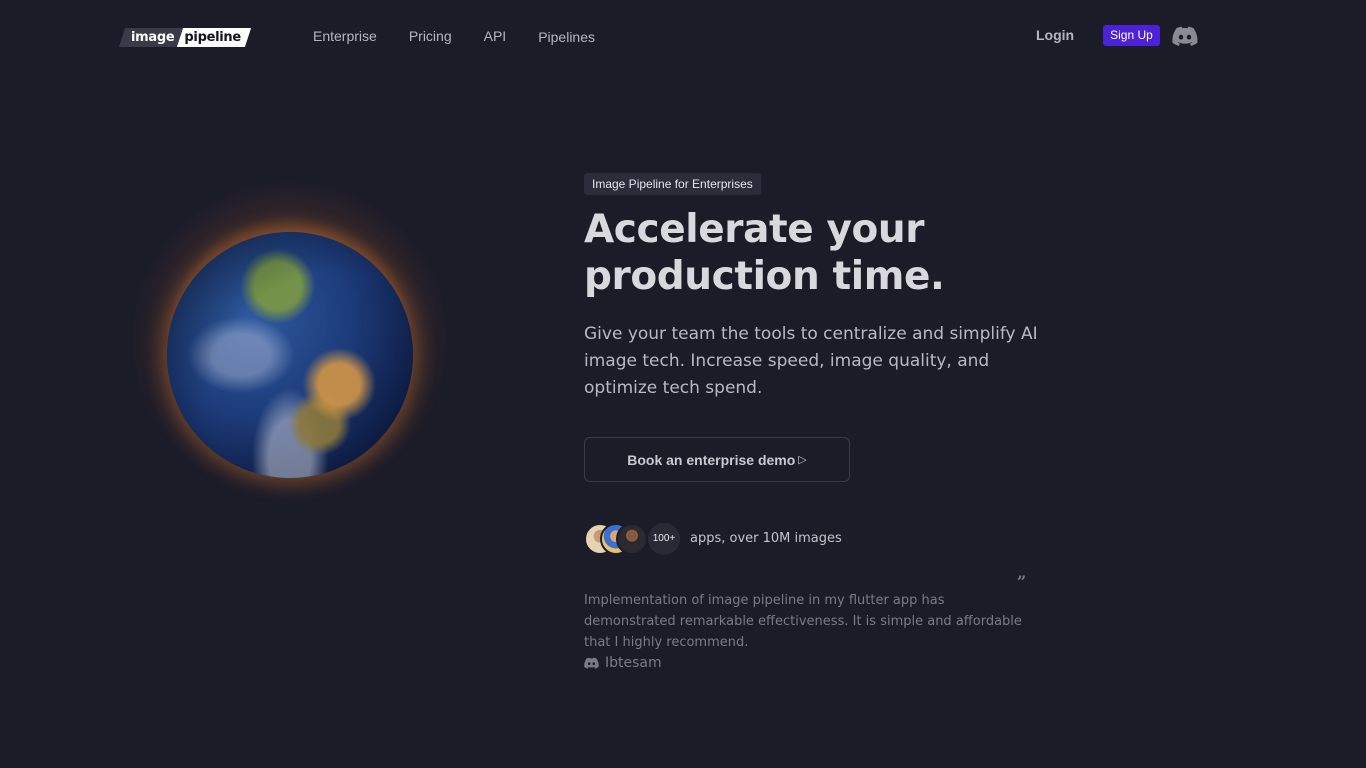 The width and height of the screenshot is (1366, 768). I want to click on nav-link-api: API, so click(495, 36).